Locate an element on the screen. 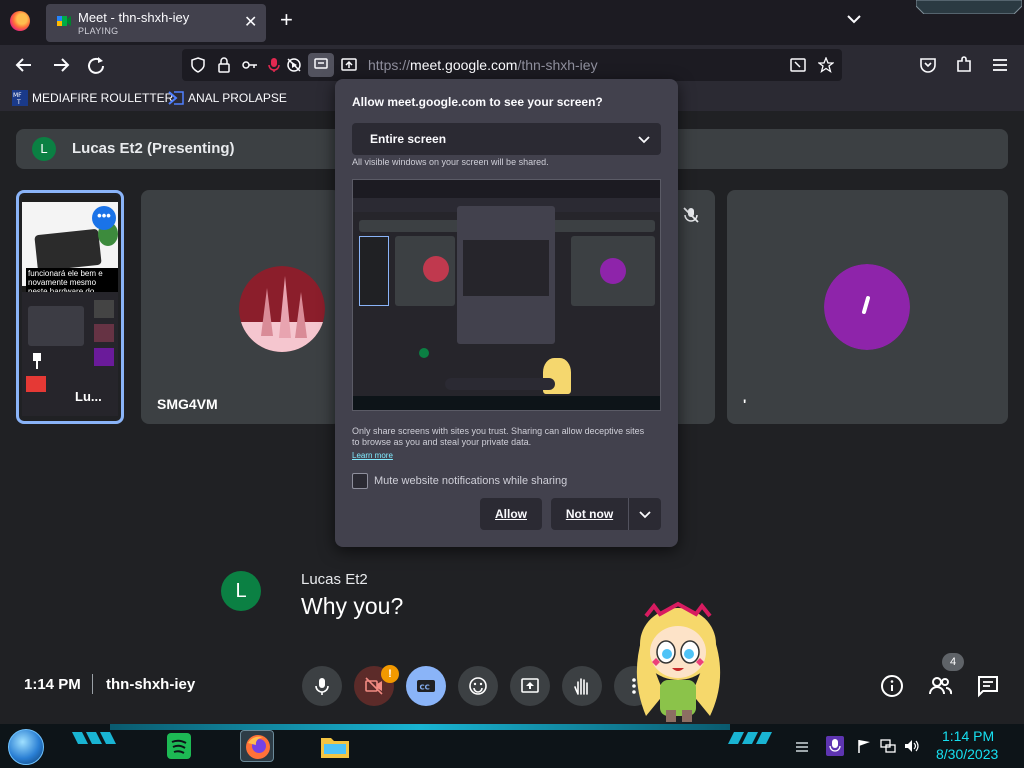 This screenshot has height=768, width=1024. info-icon is located at coordinates (892, 686).